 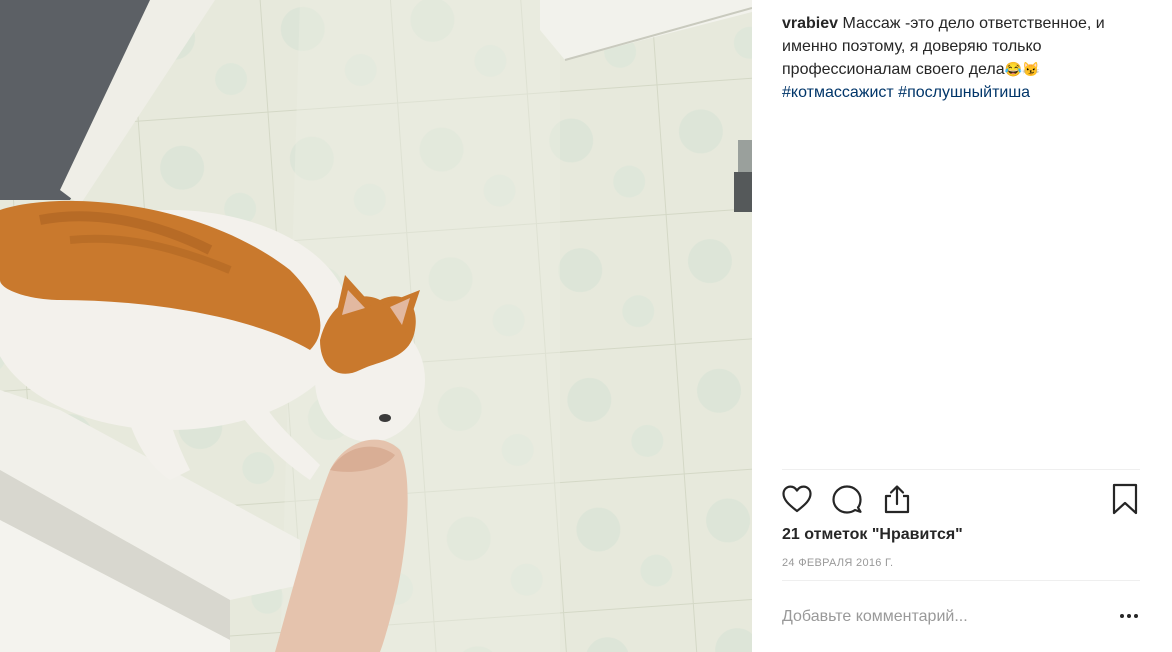 I want to click on likes-count: 21 отметок "Нравится", so click(x=872, y=535).